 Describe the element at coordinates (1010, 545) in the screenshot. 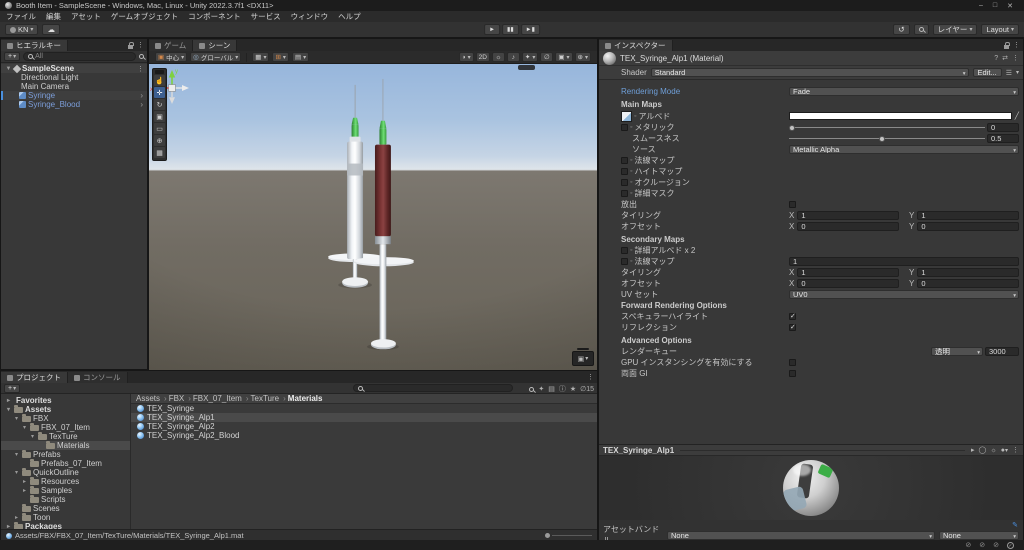

I see `progress-check-icon: ✓` at that location.